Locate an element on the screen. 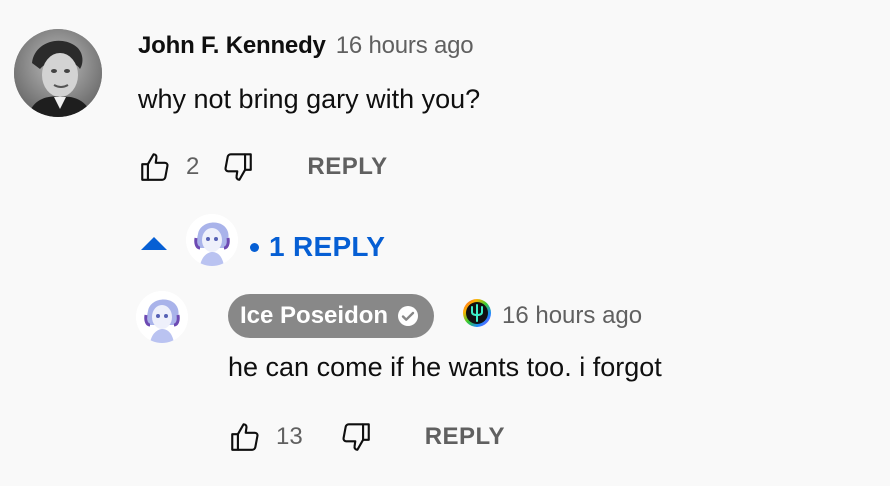 This screenshot has height=486, width=890. commenter-avatar is located at coordinates (58, 73).